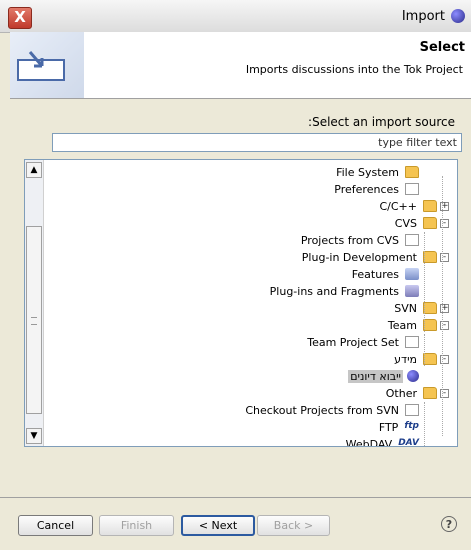  I want to click on title-bar: X Import, so click(235, 16).